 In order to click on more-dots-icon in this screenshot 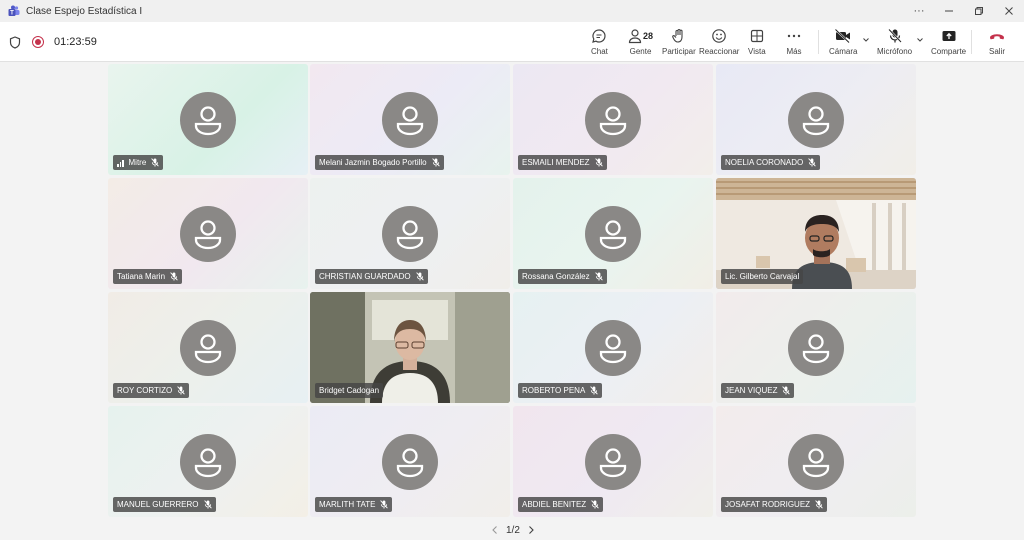, I will do `click(794, 36)`.